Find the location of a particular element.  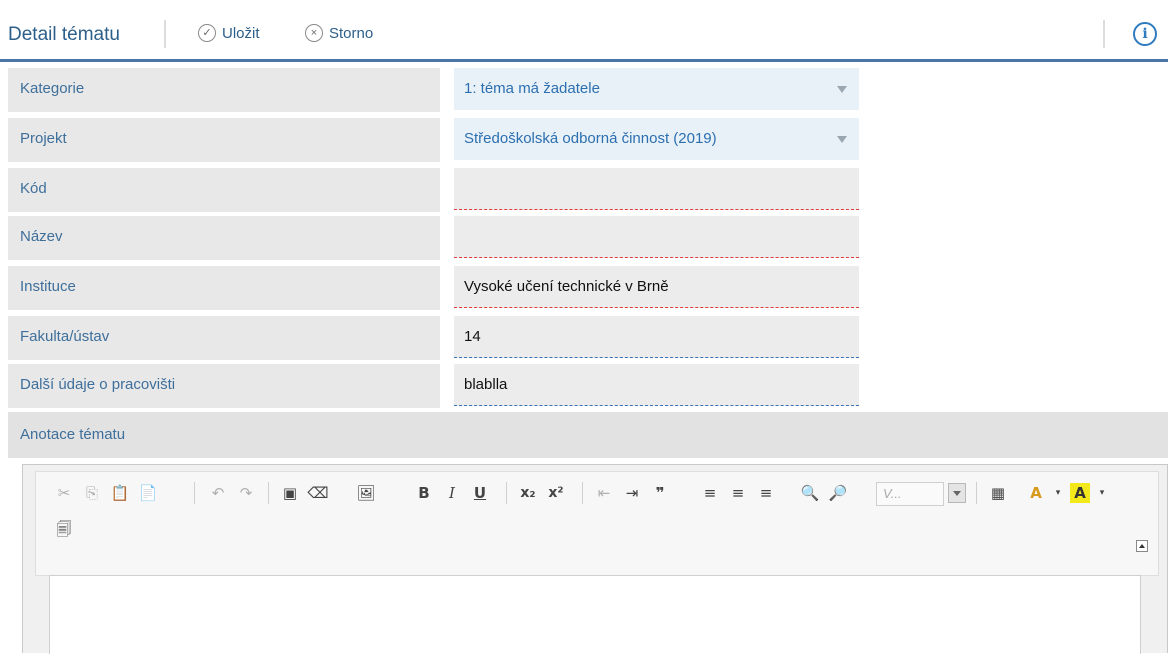

superscript-icon: x² is located at coordinates (556, 493).